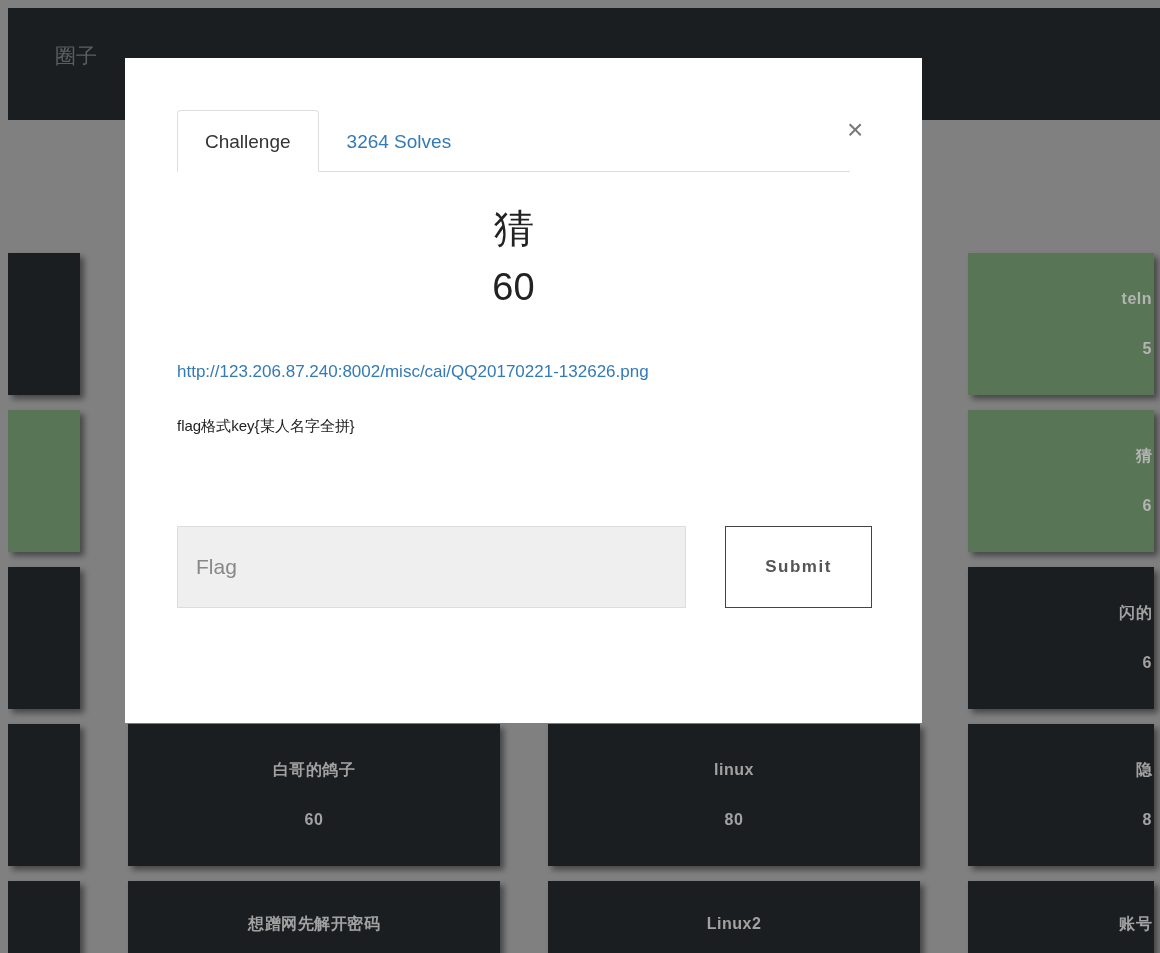 Image resolution: width=1160 pixels, height=953 pixels. I want to click on challenge-name: teln, so click(1136, 299).